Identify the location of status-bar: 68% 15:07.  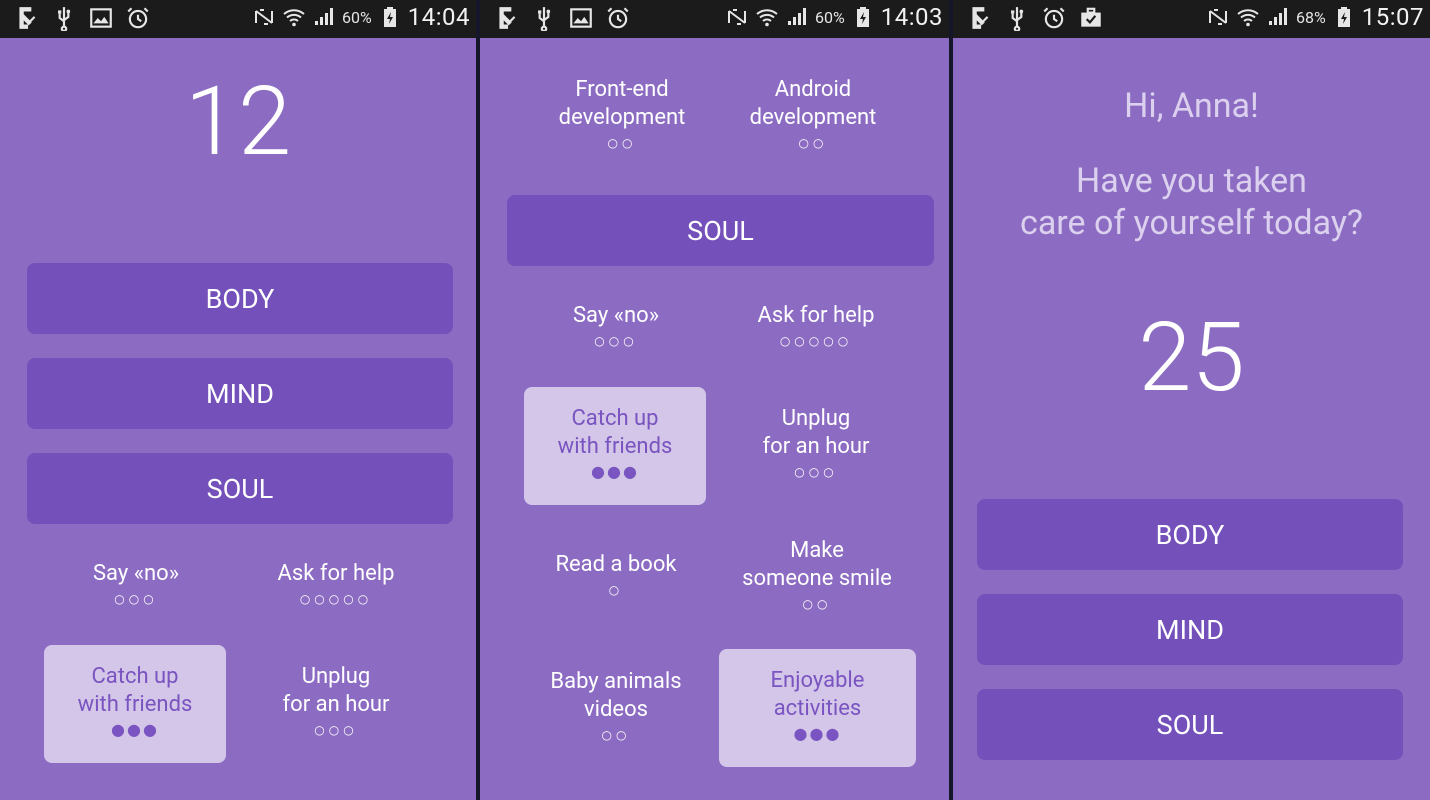
(1191, 19).